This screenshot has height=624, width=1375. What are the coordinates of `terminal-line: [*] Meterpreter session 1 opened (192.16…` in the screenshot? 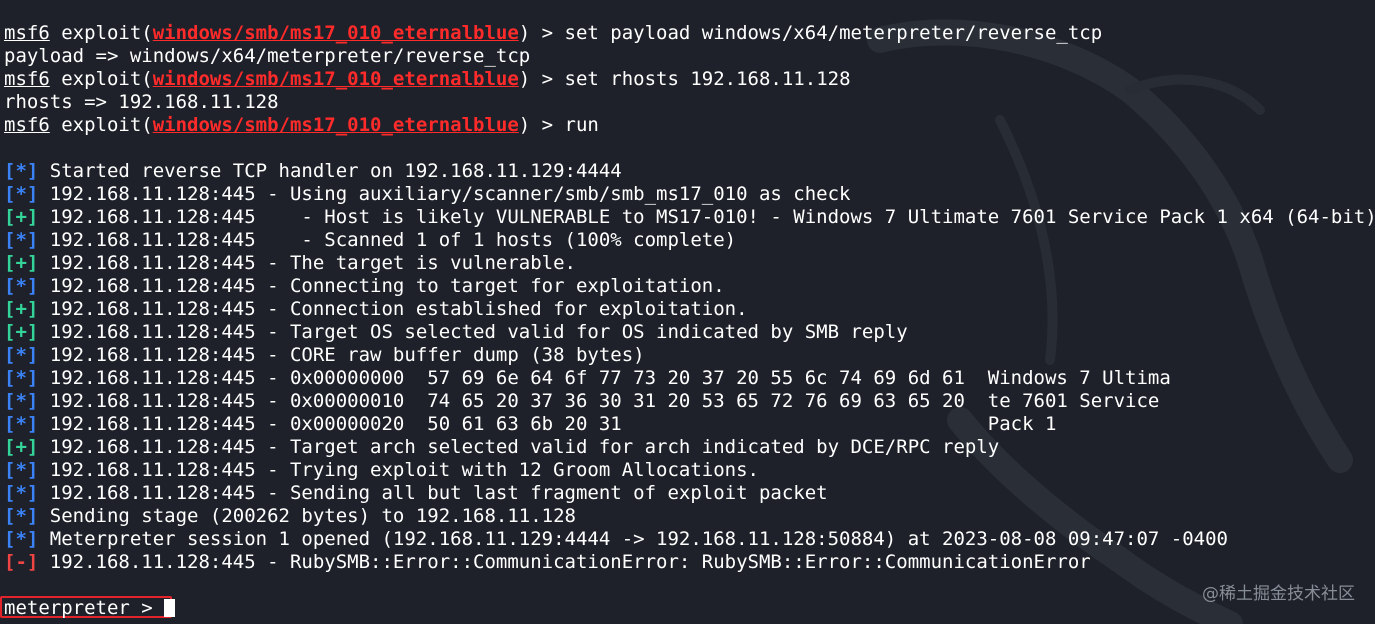 It's located at (689, 539).